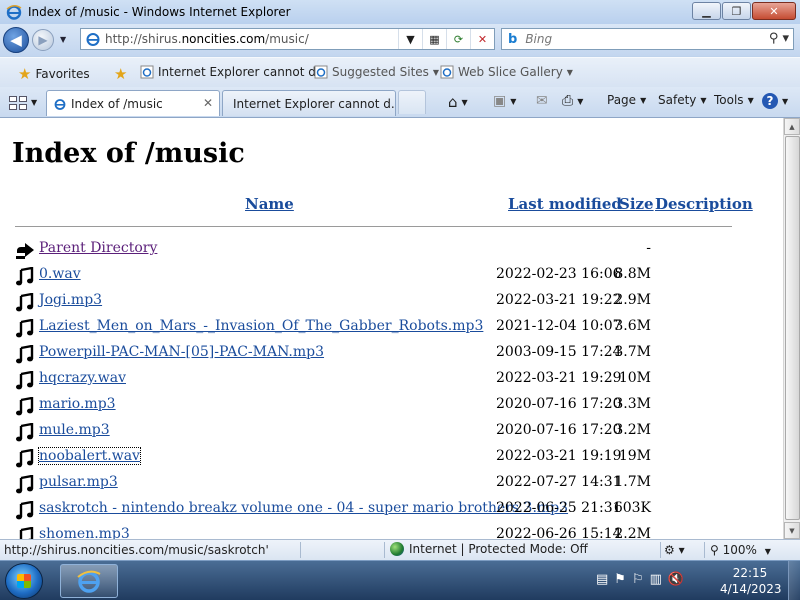 Image resolution: width=800 pixels, height=600 pixels. What do you see at coordinates (82, 378) in the screenshot?
I see `file-link: hqcrazy.wav` at bounding box center [82, 378].